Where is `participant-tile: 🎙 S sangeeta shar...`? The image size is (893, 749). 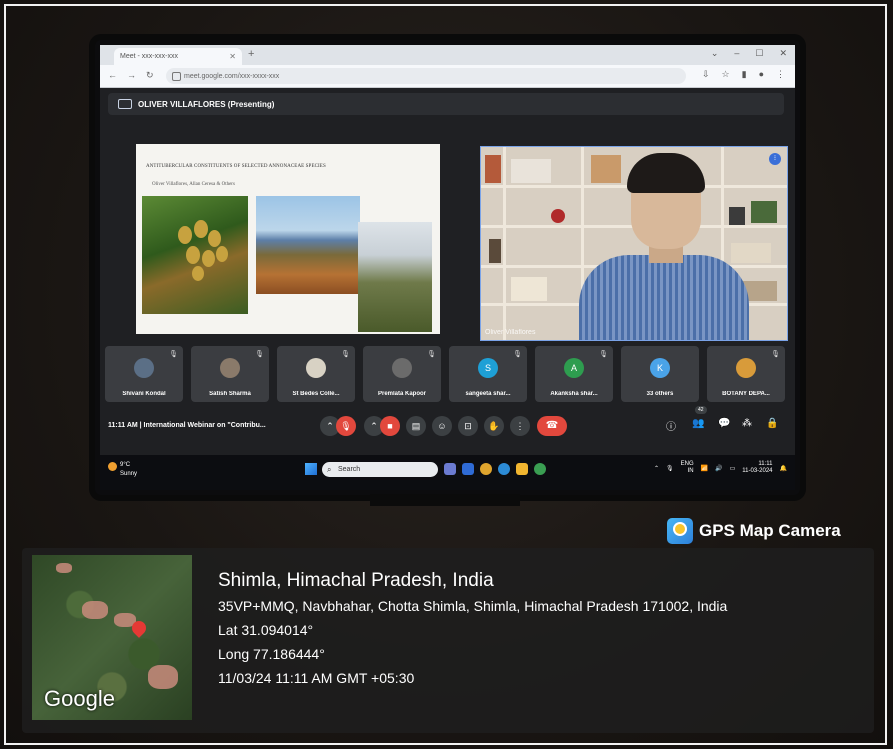
participant-tile: 🎙 S sangeeta shar... is located at coordinates (488, 374).